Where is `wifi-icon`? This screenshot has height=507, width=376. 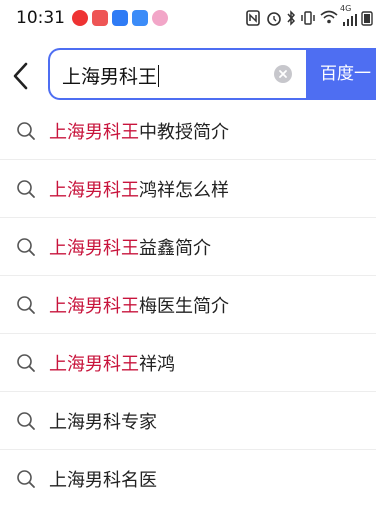 wifi-icon is located at coordinates (329, 17).